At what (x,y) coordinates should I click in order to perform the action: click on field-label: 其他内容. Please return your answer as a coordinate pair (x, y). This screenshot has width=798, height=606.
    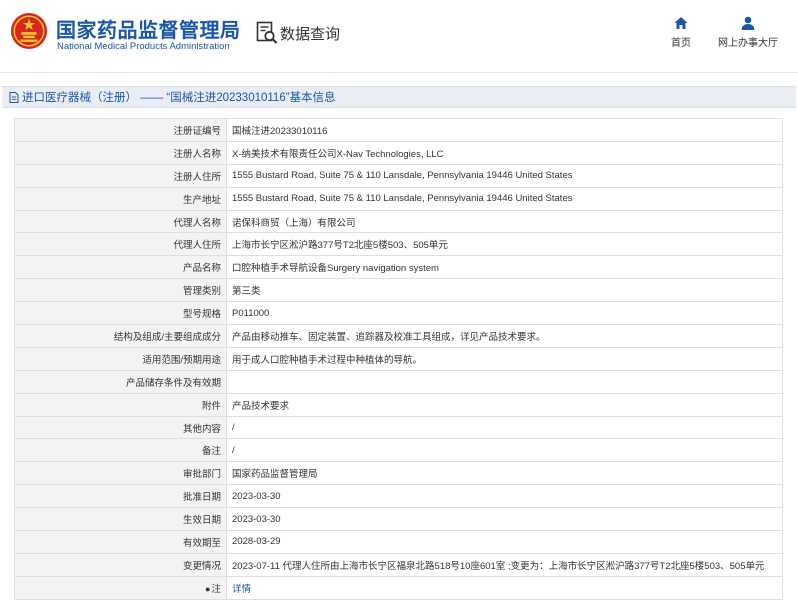
    Looking at the image, I should click on (120, 427).